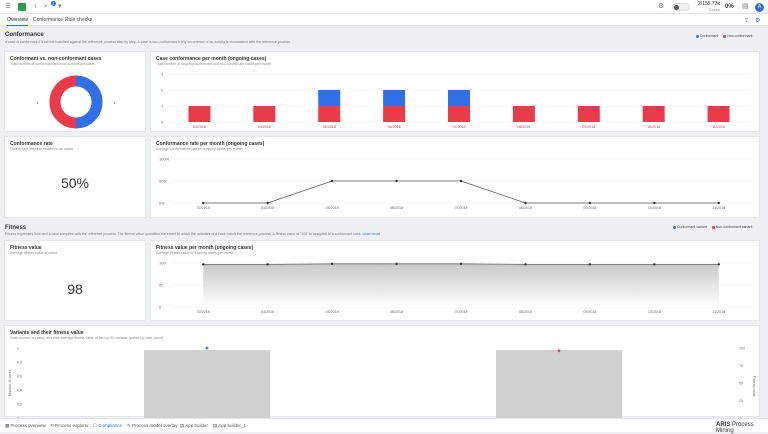  What do you see at coordinates (19, 377) in the screenshot?
I see `y-tick-label: 0.6` at bounding box center [19, 377].